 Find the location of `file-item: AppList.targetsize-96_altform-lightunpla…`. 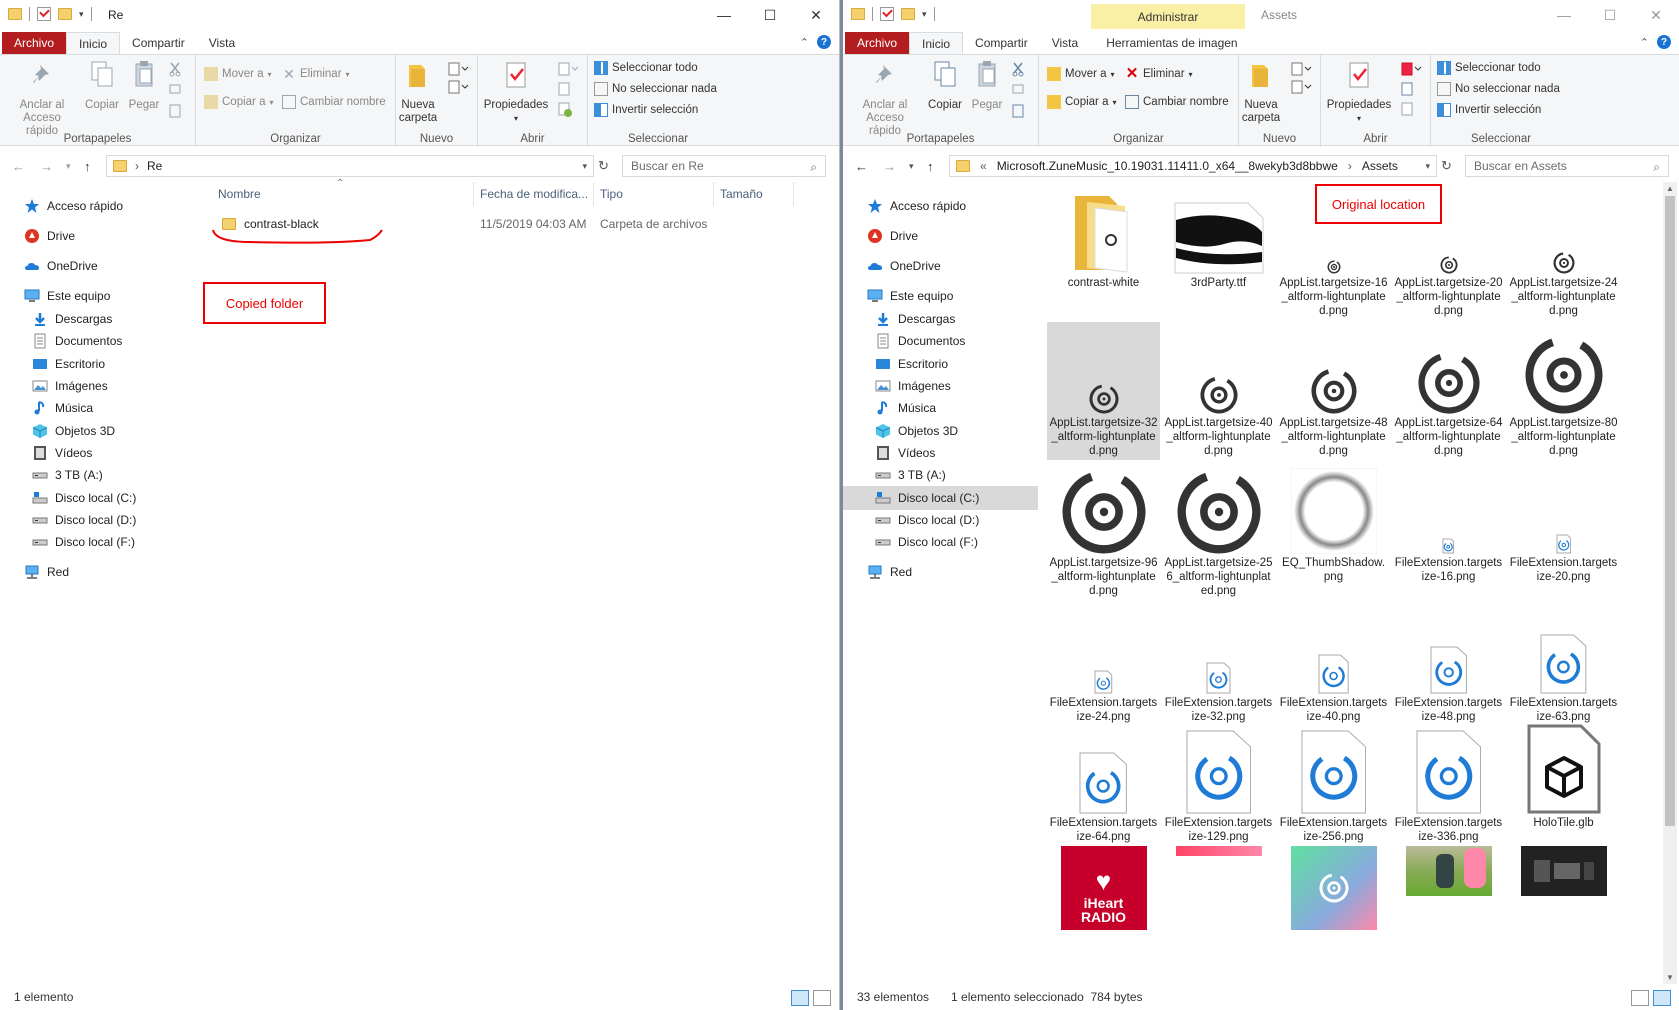

file-item: AppList.targetsize-96_altform-lightunpla… is located at coordinates (1103, 531).